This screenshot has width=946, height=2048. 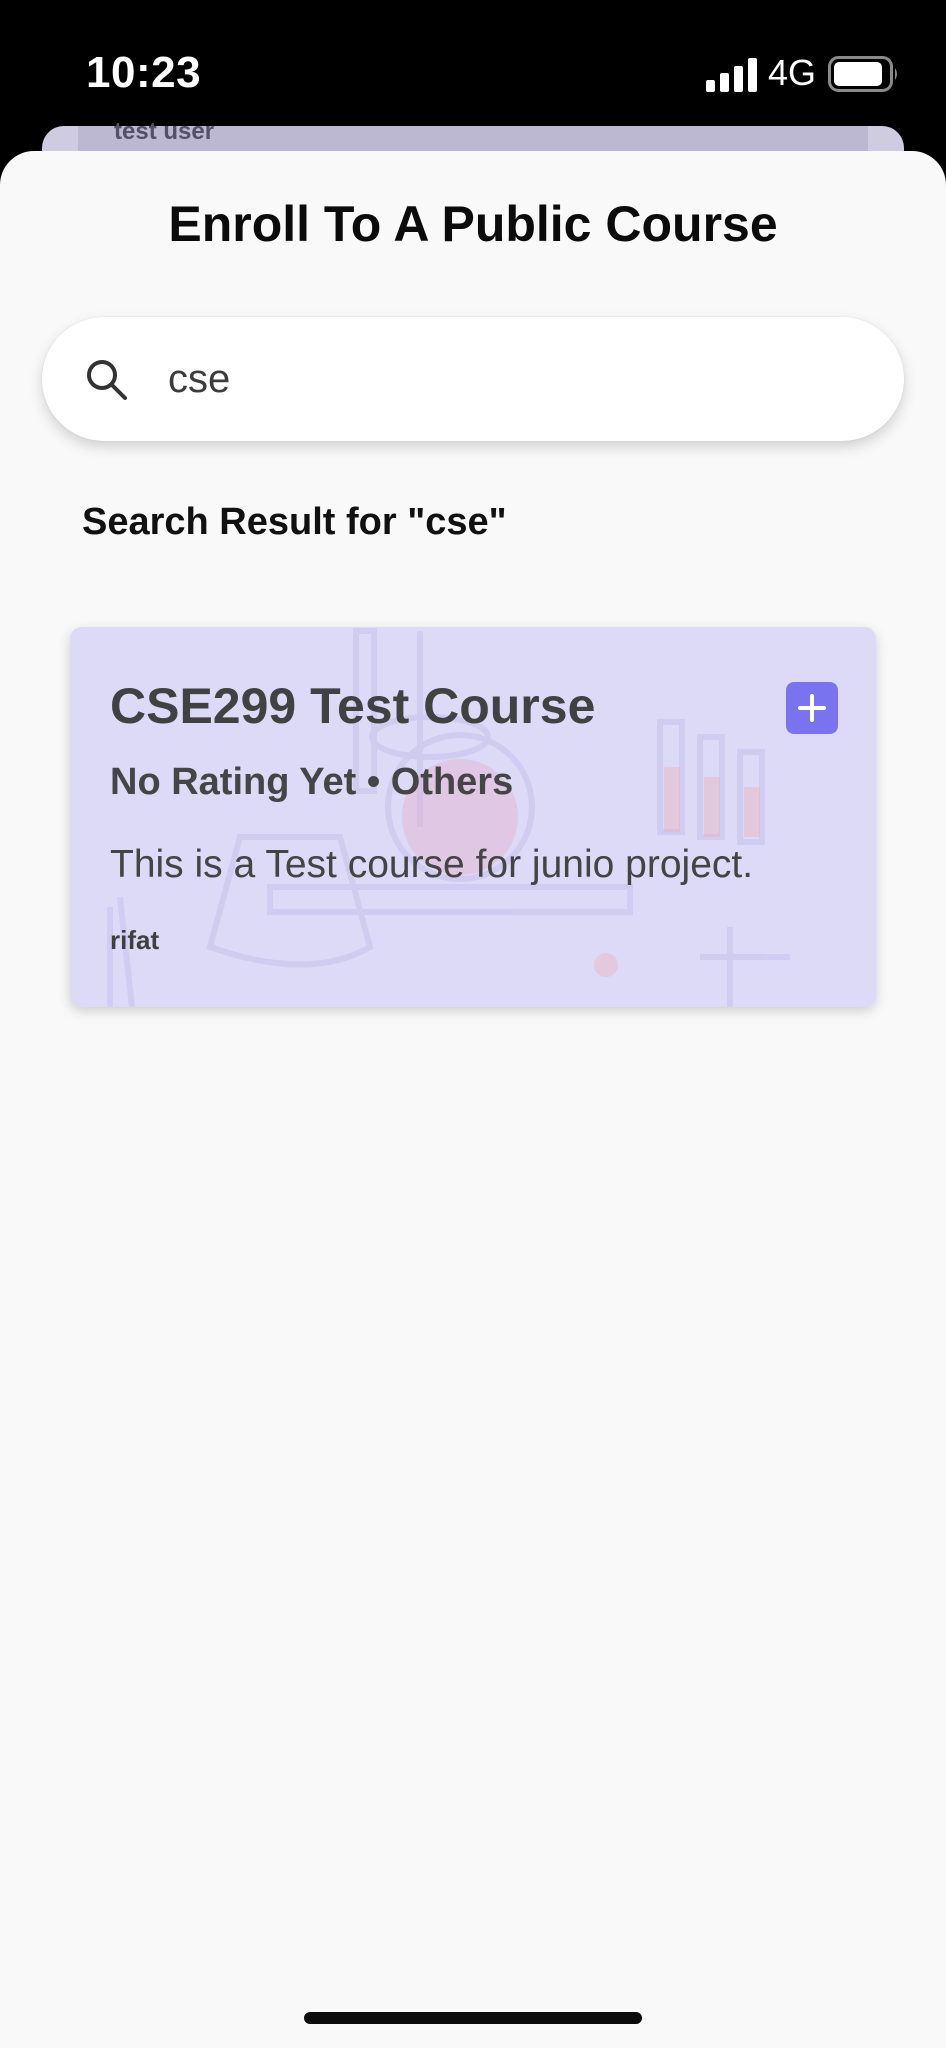 I want to click on search-bar, so click(x=473, y=379).